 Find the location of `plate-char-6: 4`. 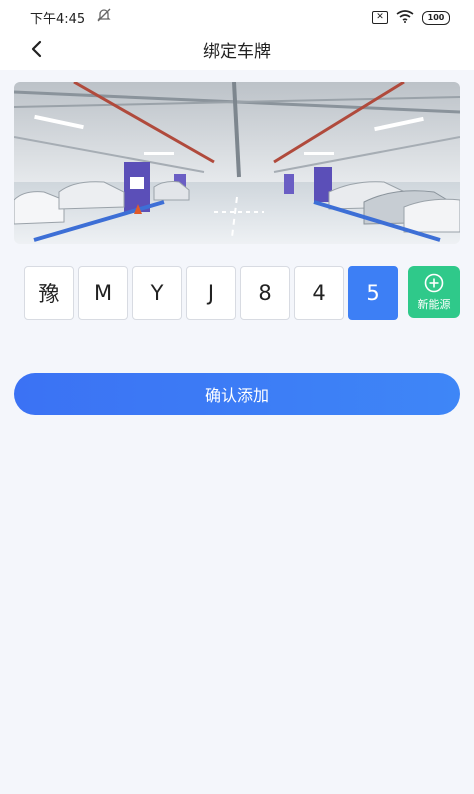

plate-char-6: 4 is located at coordinates (319, 293).